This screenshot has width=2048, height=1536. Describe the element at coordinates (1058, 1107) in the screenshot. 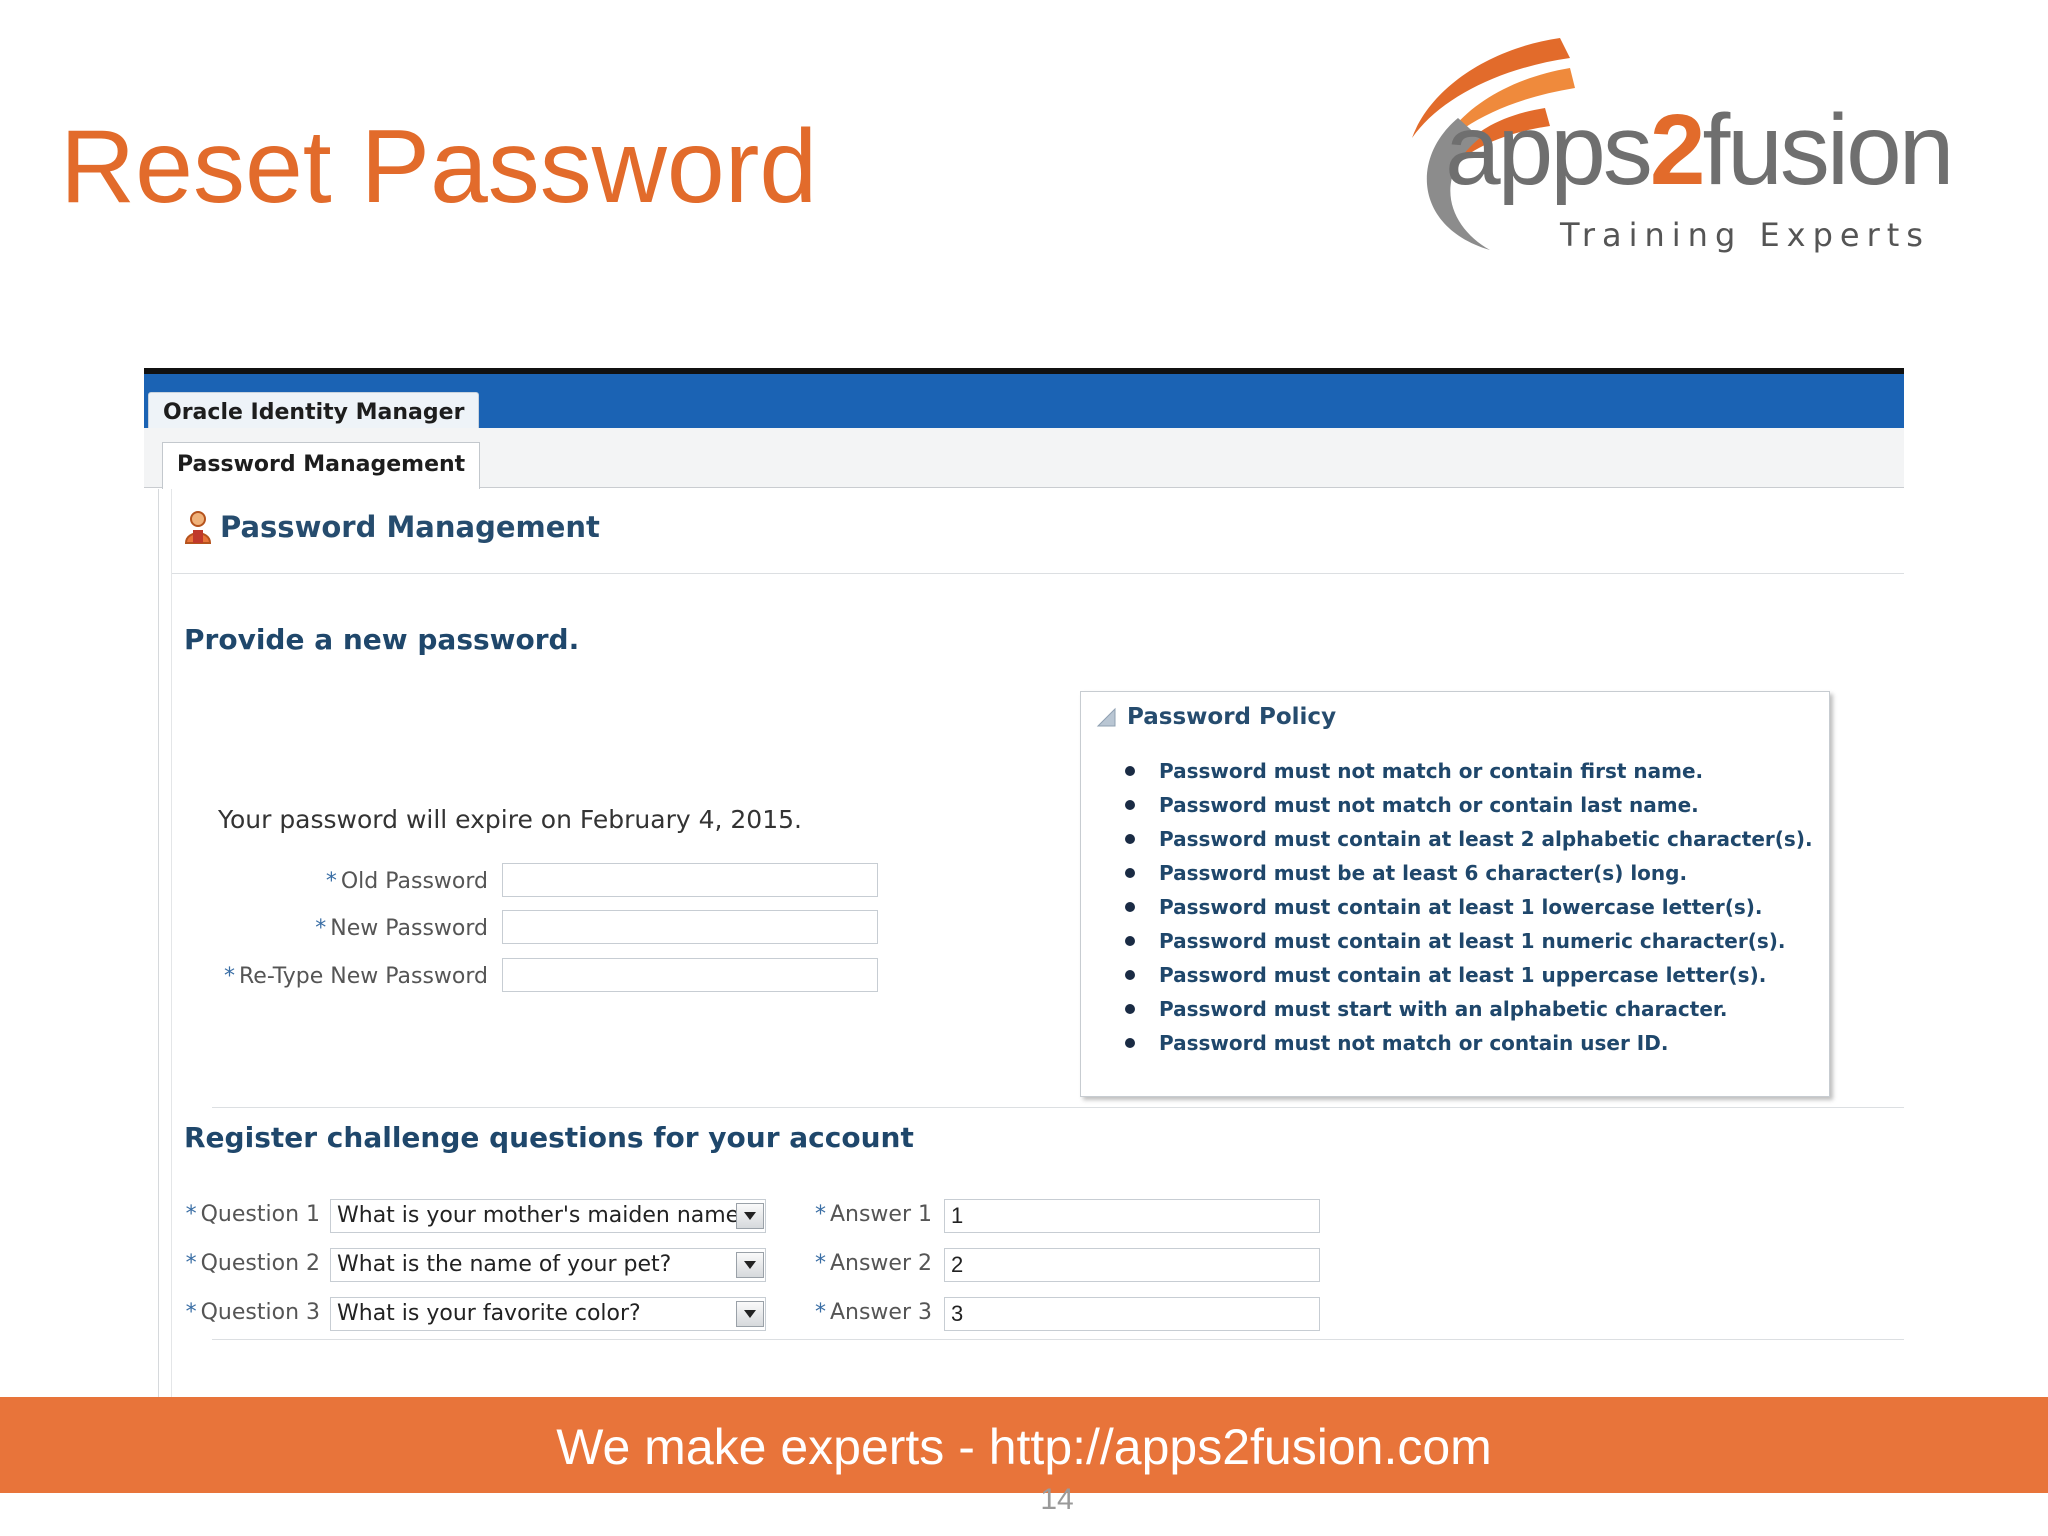

I see `section-divider` at that location.